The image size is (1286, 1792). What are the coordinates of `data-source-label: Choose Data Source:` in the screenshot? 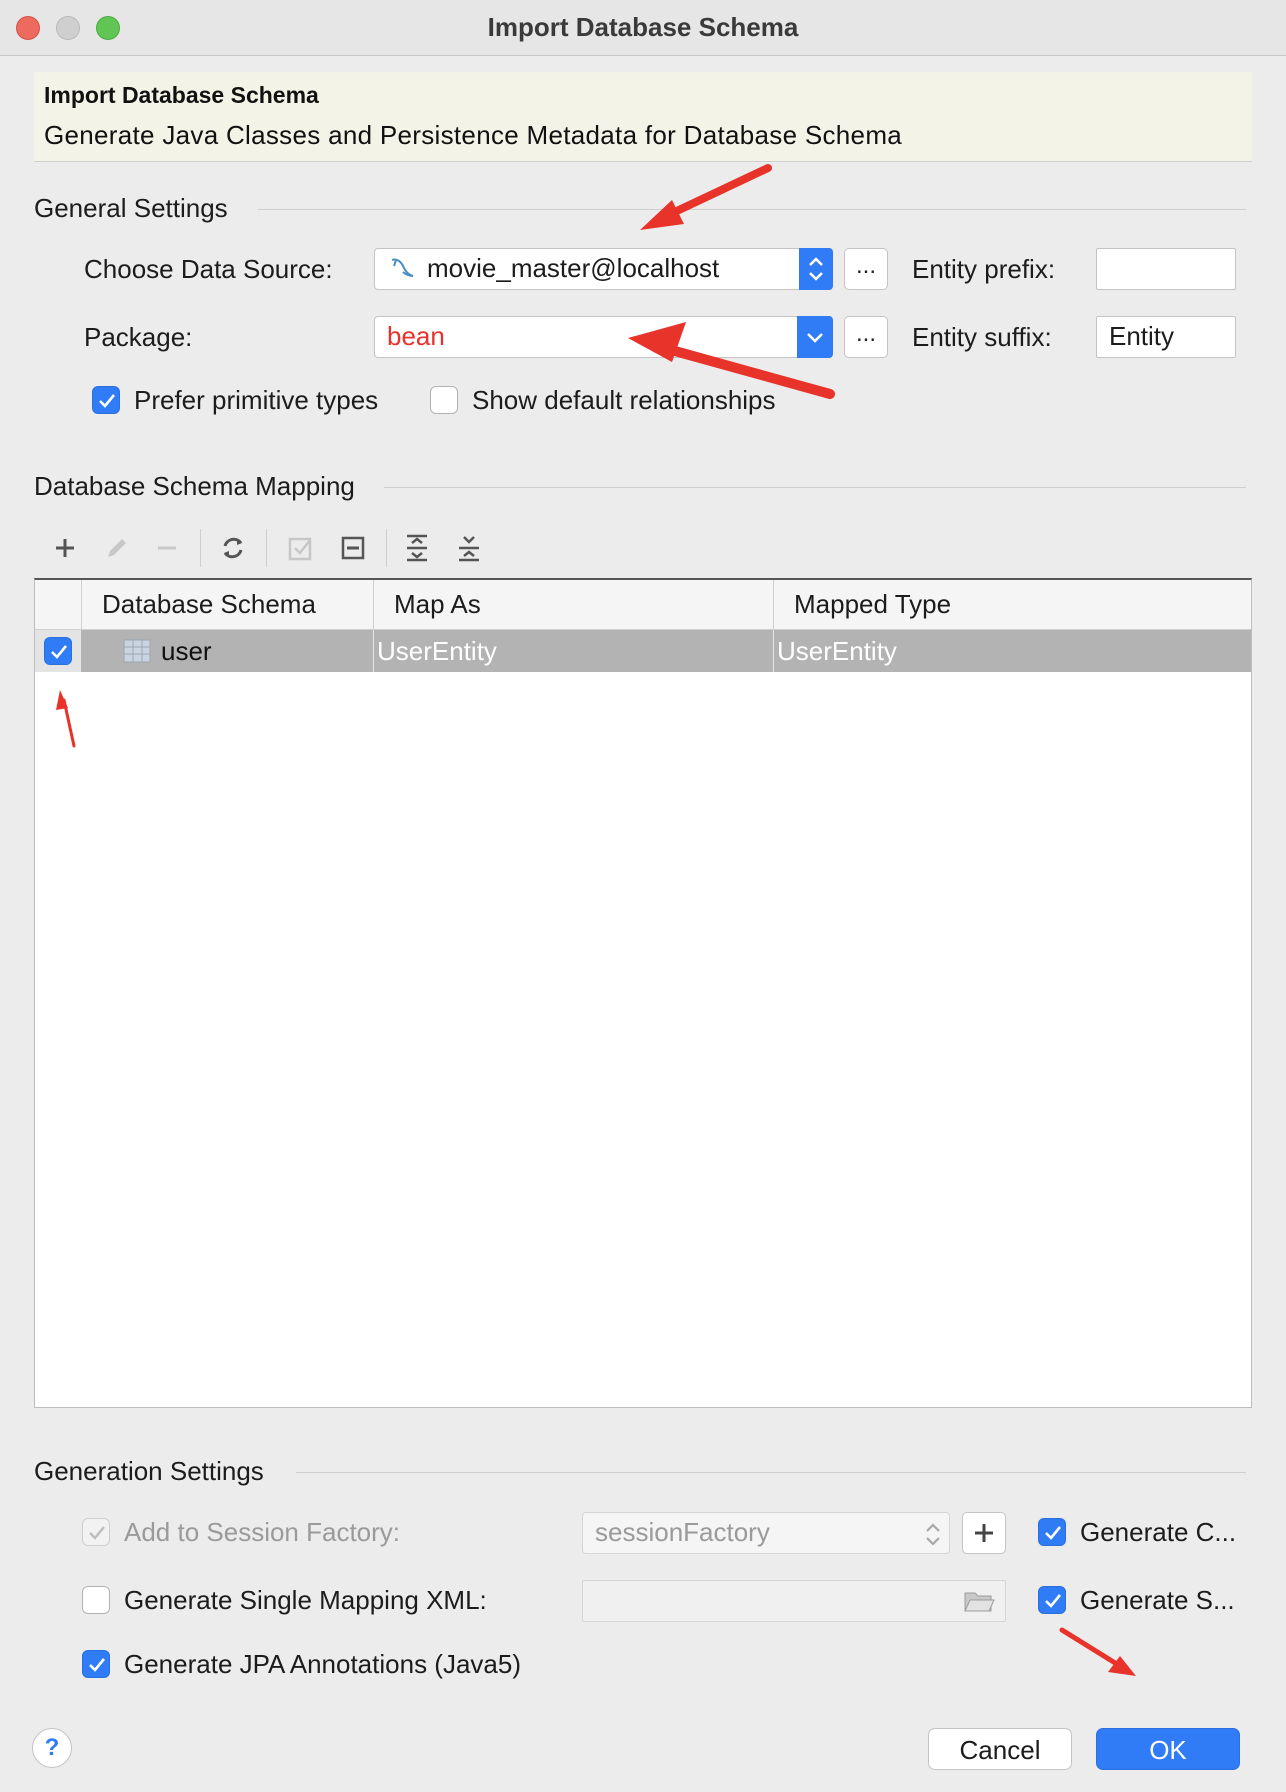 It's located at (208, 269).